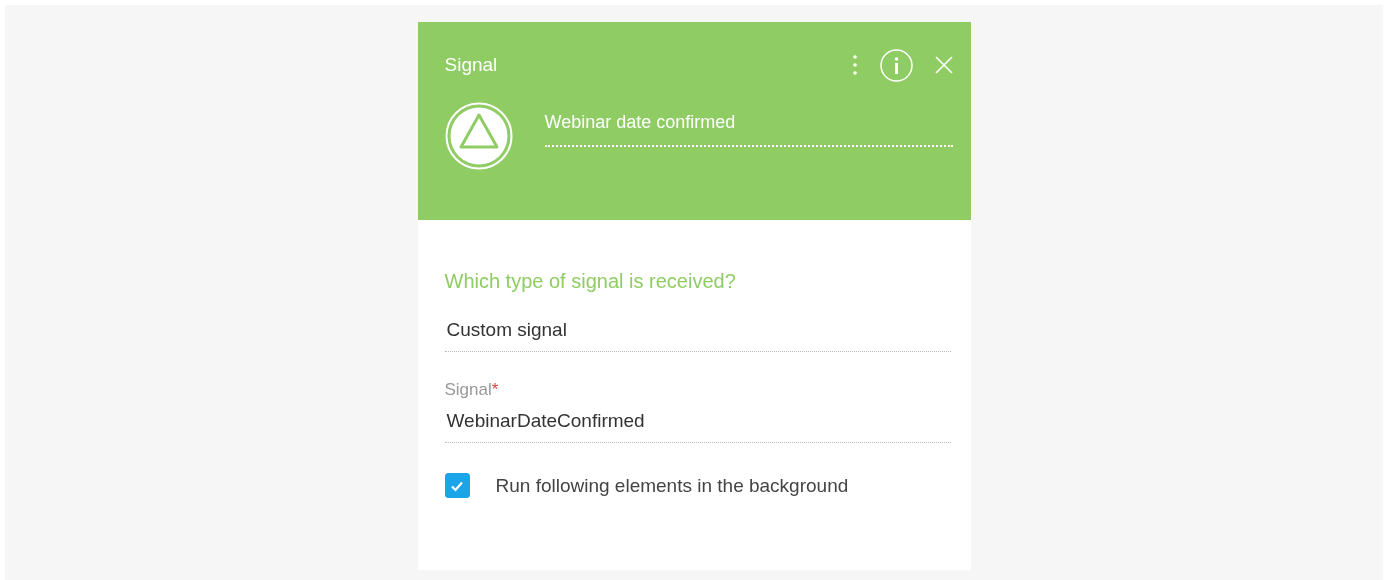  Describe the element at coordinates (854, 65) in the screenshot. I see `more-icon` at that location.